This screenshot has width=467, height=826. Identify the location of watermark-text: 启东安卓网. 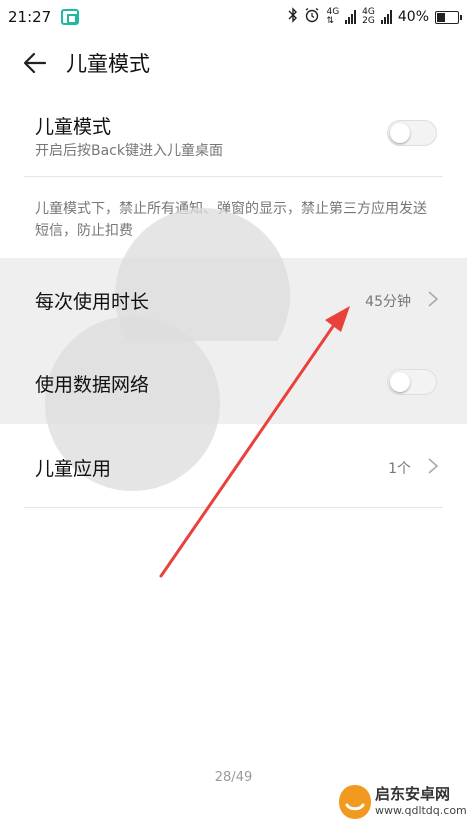
(413, 794).